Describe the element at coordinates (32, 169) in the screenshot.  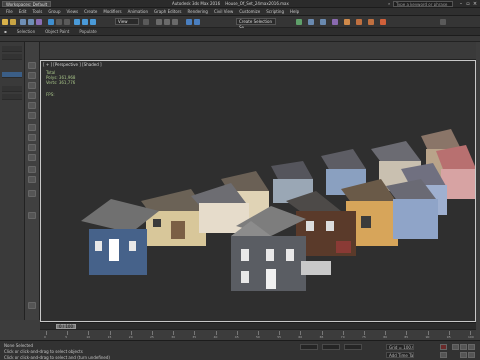
I see `geometry-icon` at that location.